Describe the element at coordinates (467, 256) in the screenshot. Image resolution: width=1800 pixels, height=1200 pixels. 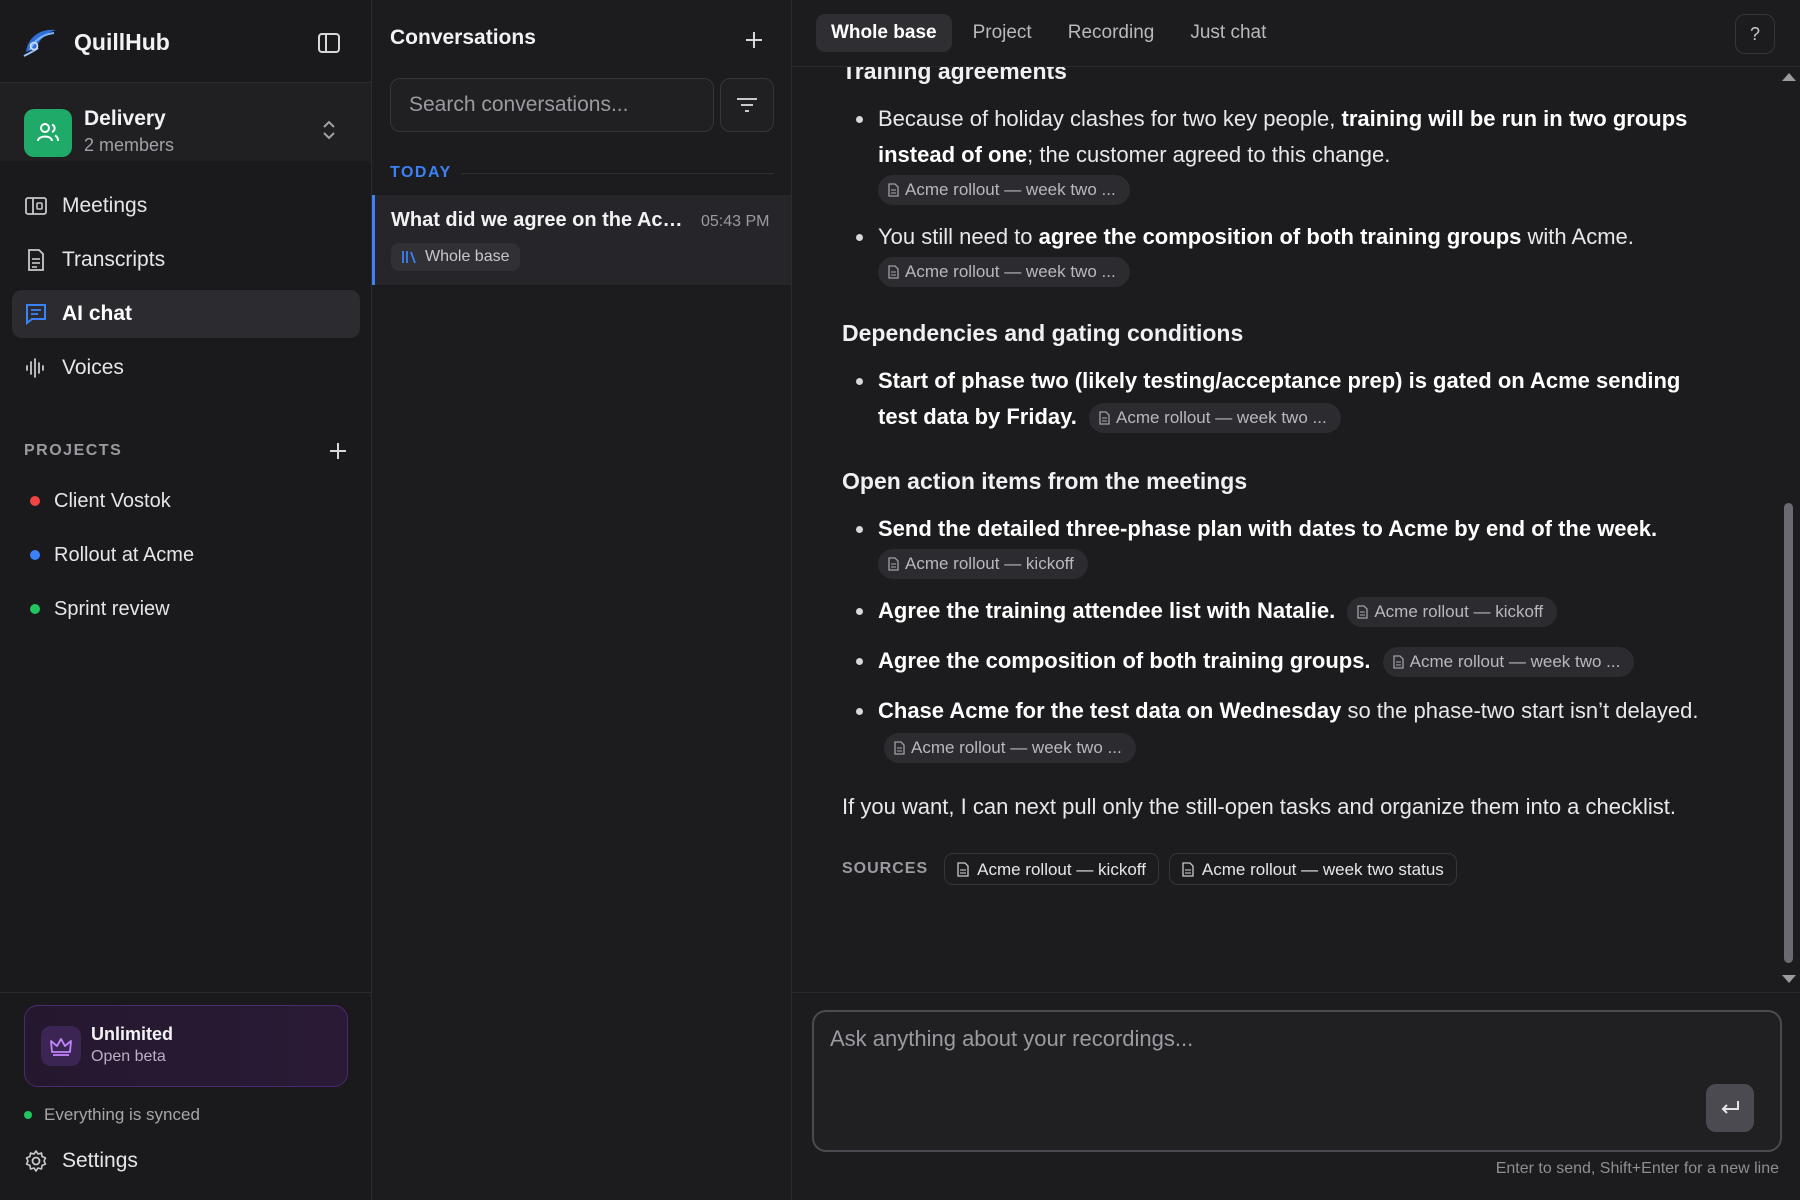
I see `scope-label: Whole base` at that location.